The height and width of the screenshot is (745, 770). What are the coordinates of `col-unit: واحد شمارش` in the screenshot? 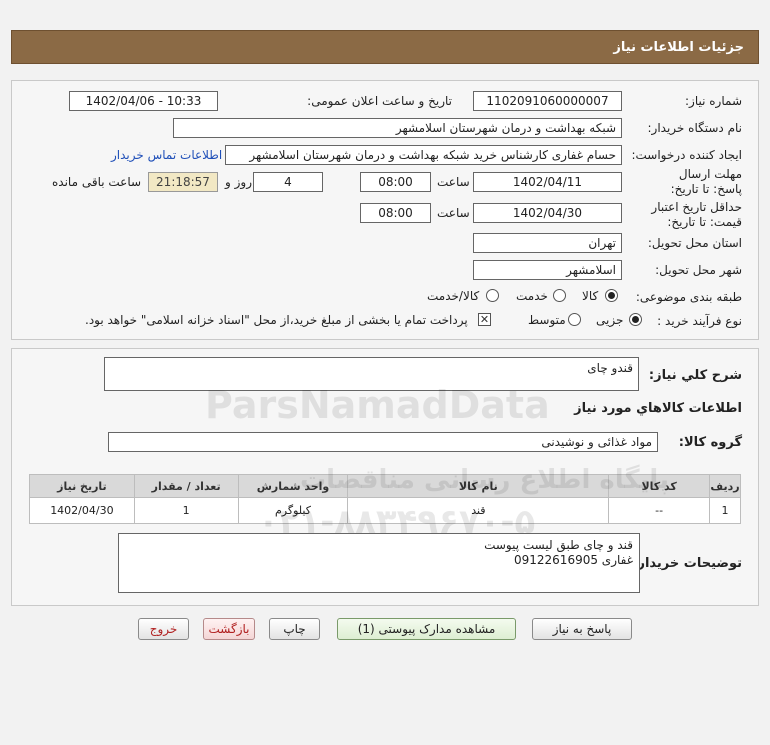 It's located at (293, 486).